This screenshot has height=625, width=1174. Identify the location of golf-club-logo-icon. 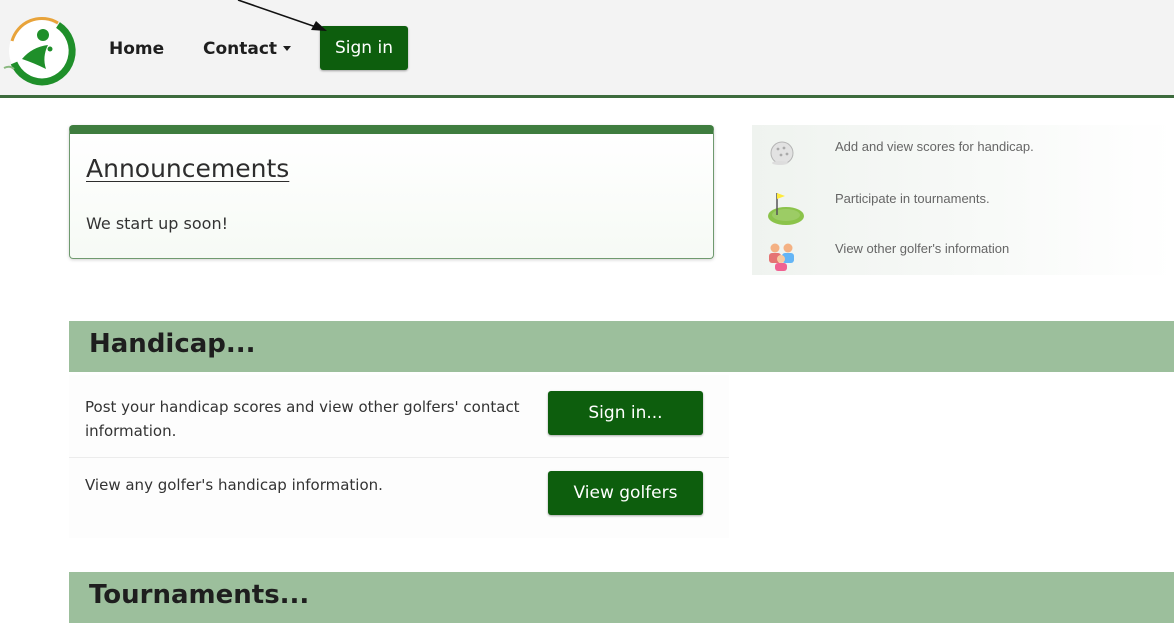
(40, 51).